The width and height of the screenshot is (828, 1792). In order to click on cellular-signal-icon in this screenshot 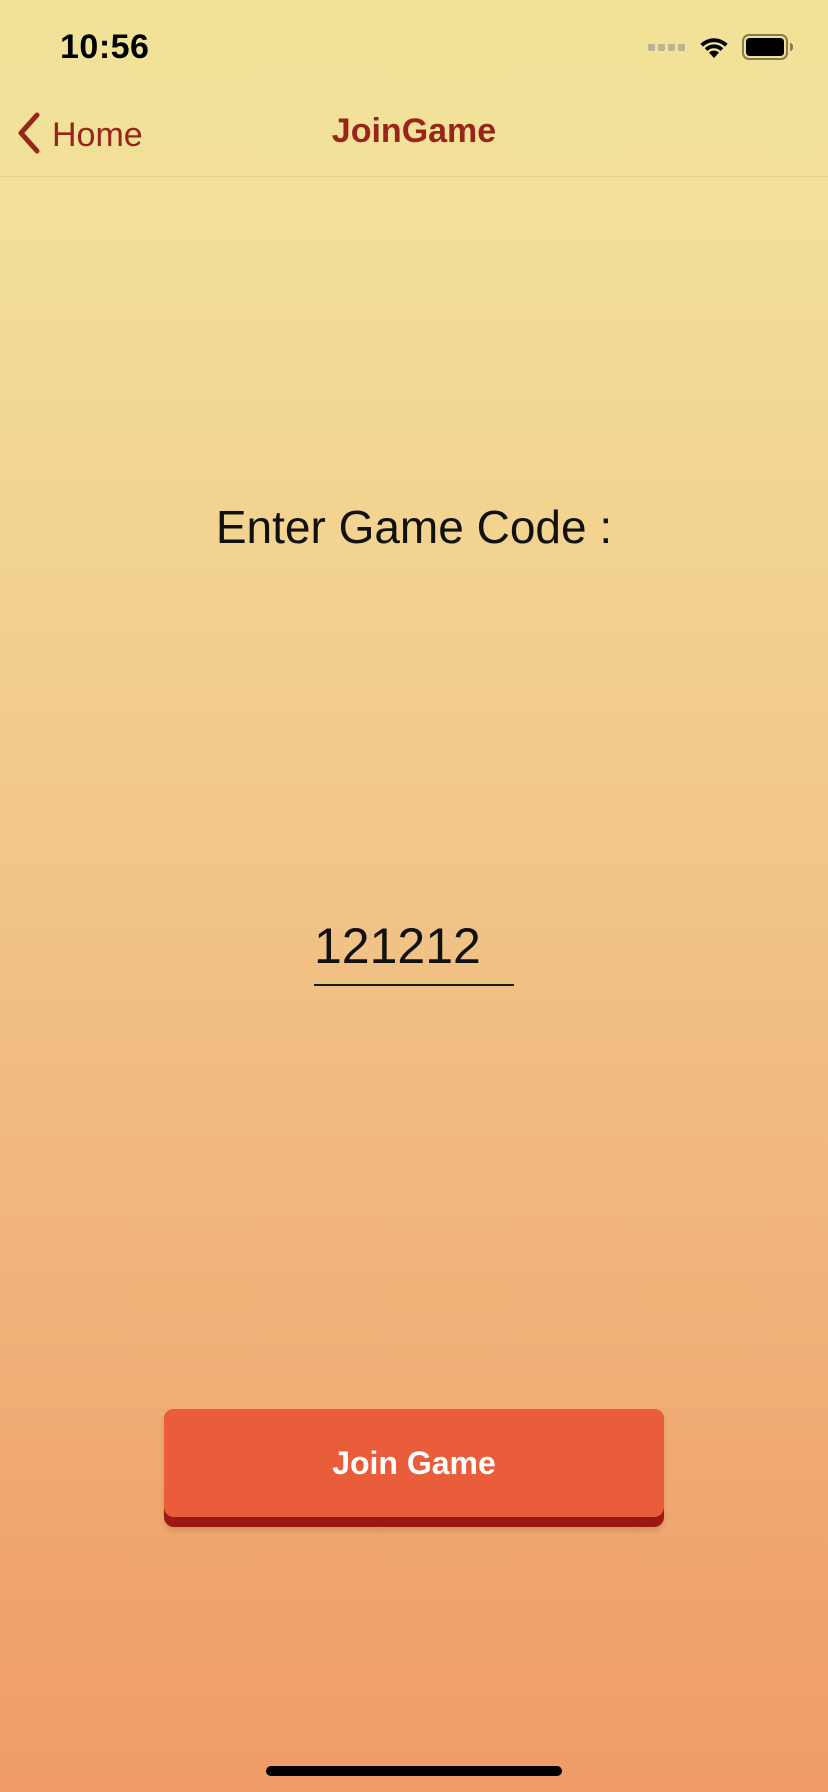, I will do `click(667, 49)`.